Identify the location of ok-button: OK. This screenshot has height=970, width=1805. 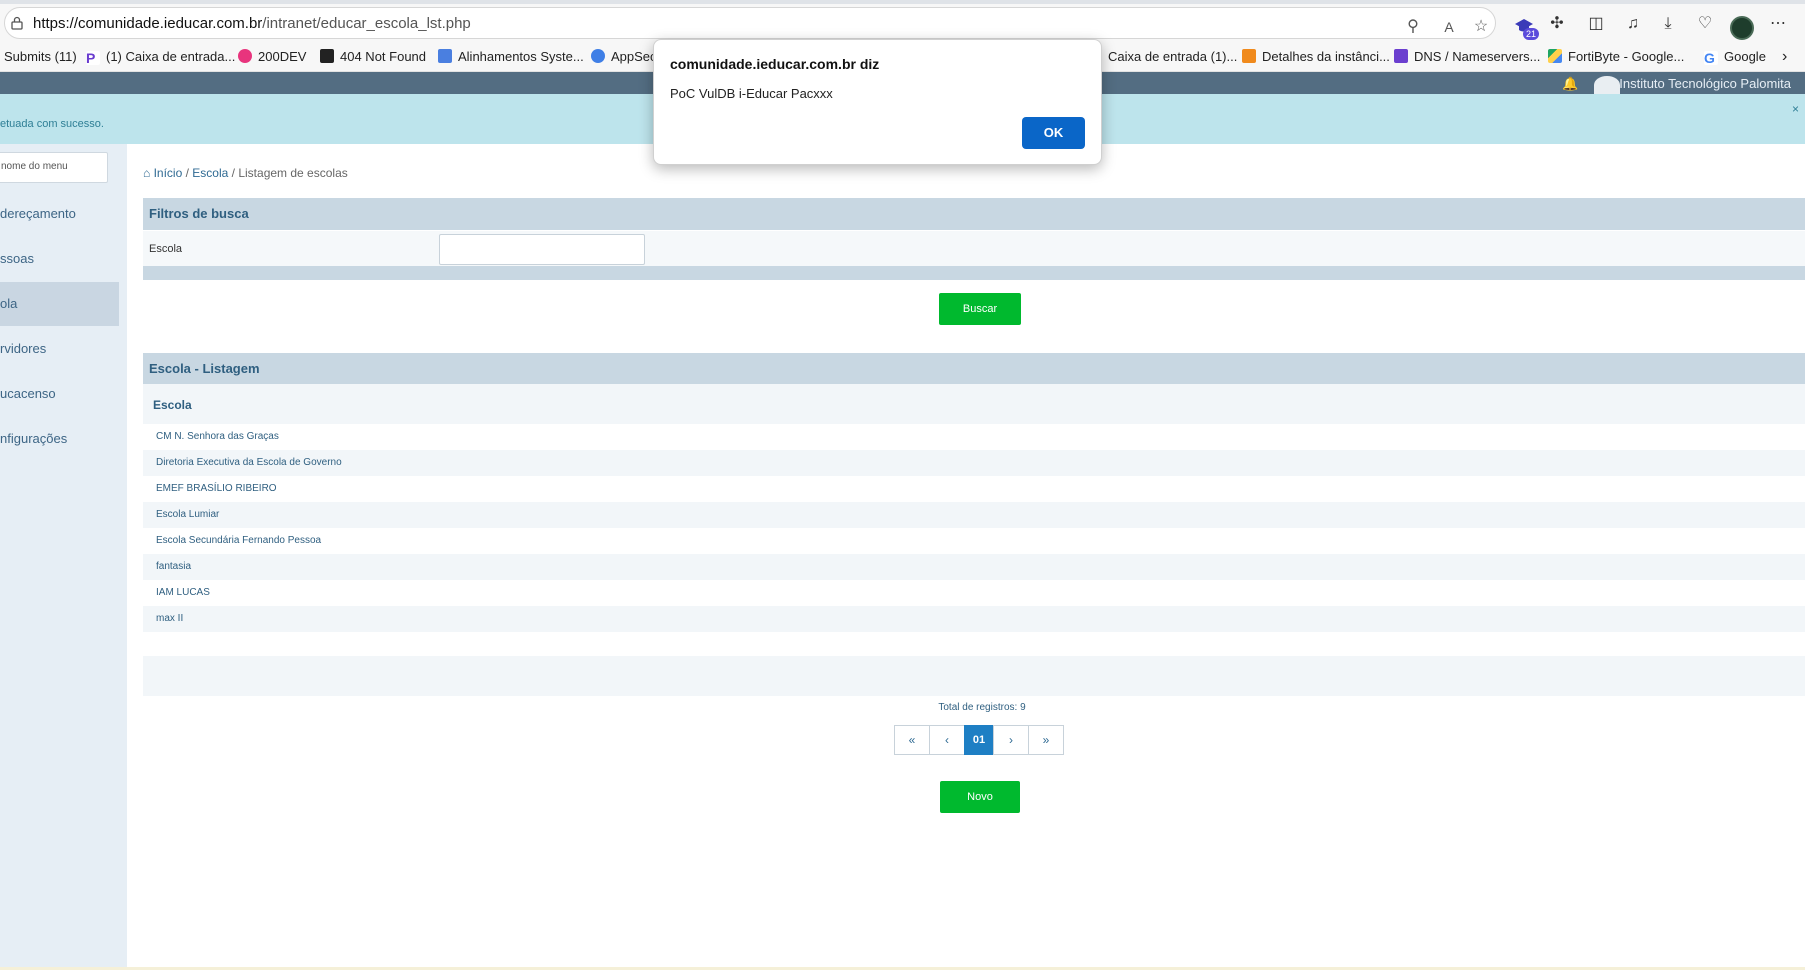
(1053, 133).